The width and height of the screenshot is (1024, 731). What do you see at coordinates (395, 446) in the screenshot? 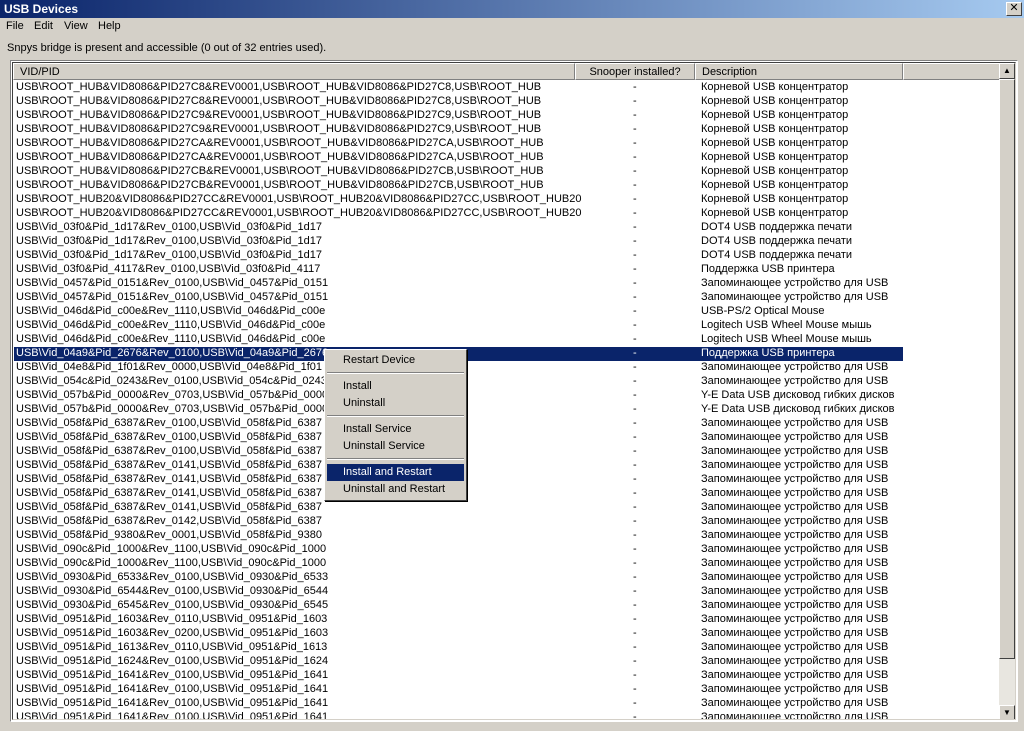
I see `menu-item-uninstall-service: Uninstall Service` at bounding box center [395, 446].